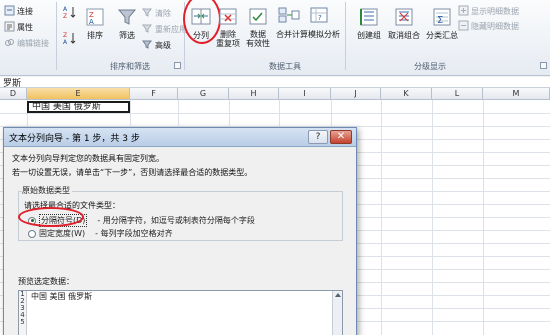  Describe the element at coordinates (440, 20) in the screenshot. I see `svg-text: Σ` at that location.